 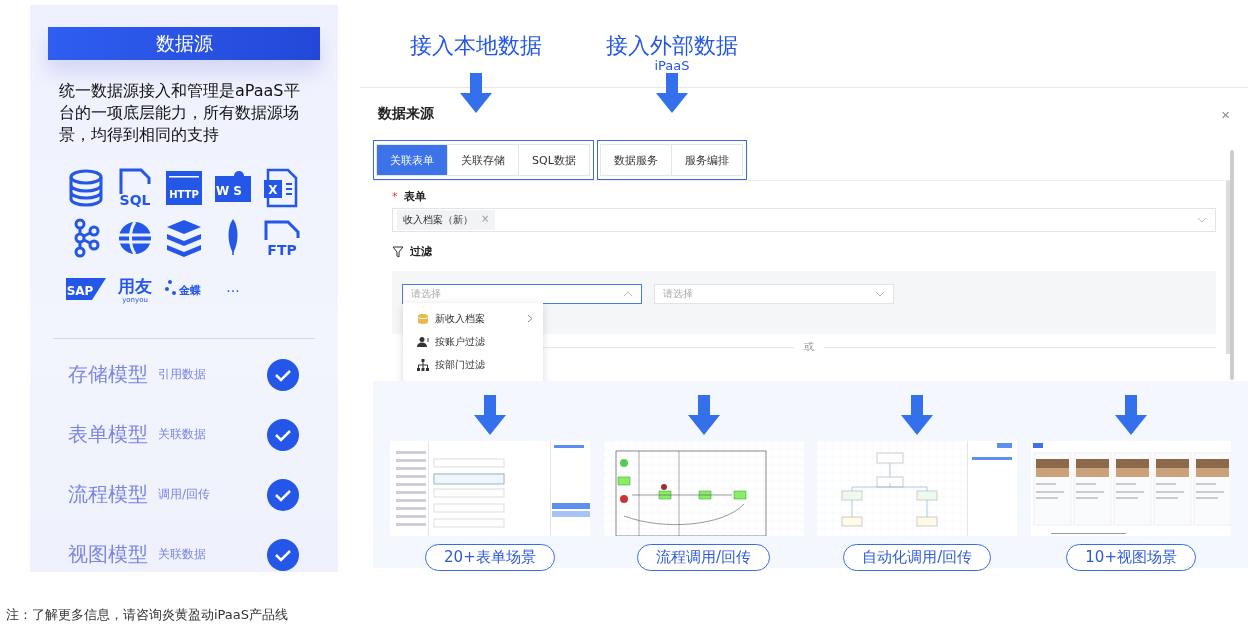 I want to click on required-mark: *, so click(x=395, y=196).